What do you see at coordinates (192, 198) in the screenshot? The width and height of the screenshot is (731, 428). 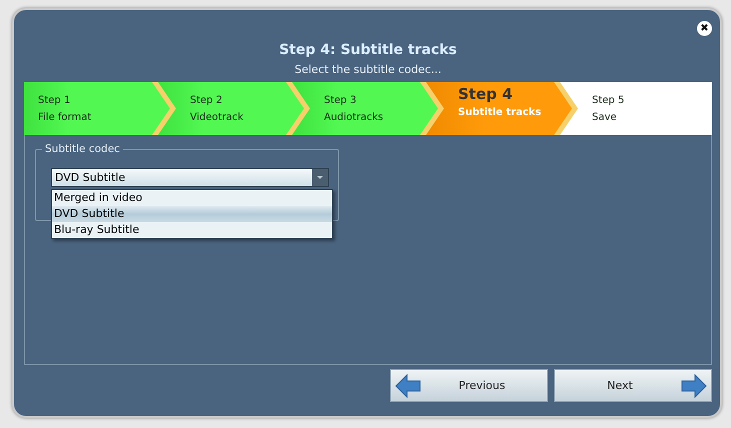 I see `dropdown-option: Merged in video` at bounding box center [192, 198].